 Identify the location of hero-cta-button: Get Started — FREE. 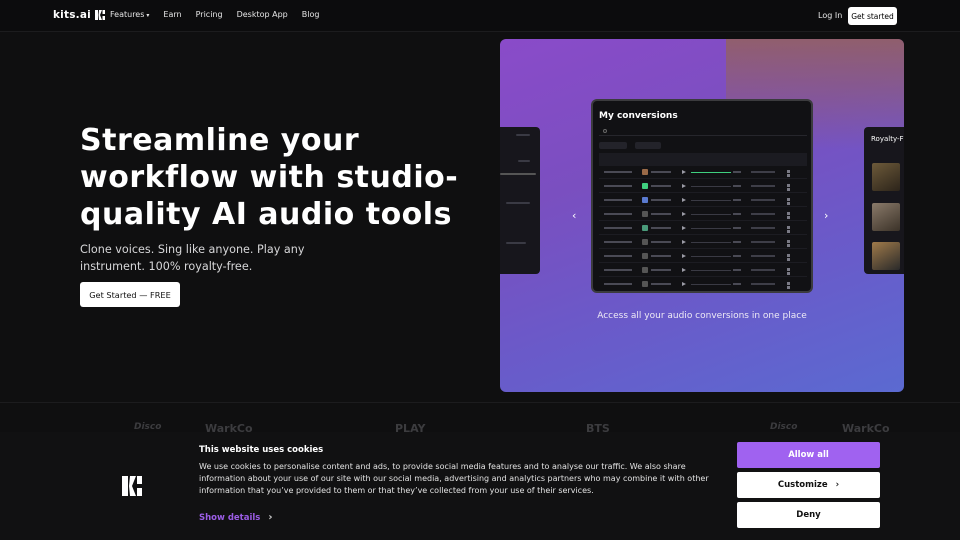
(130, 294).